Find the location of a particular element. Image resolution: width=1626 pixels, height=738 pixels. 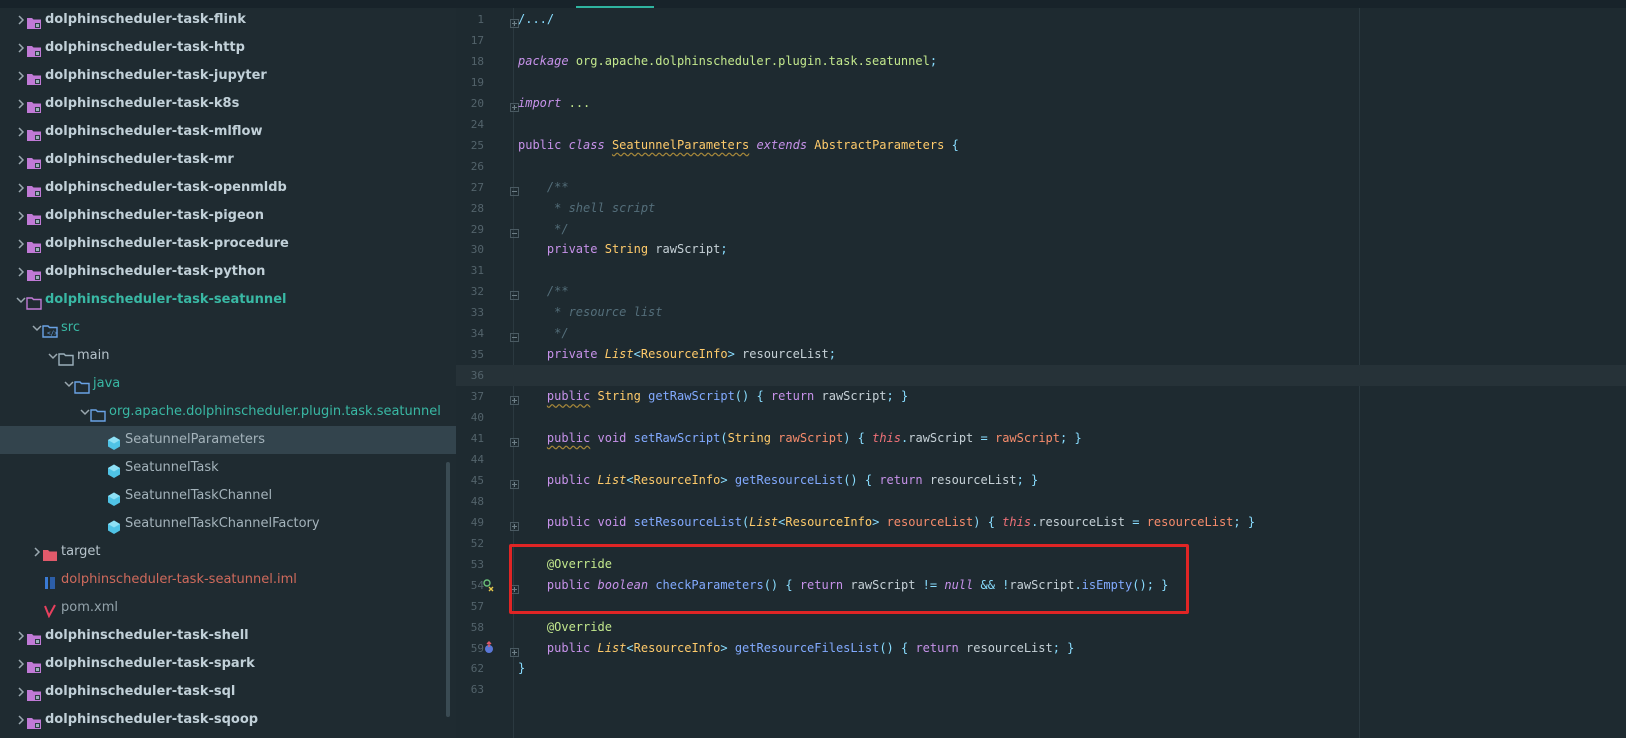

code-line: 44 is located at coordinates (1041, 459).